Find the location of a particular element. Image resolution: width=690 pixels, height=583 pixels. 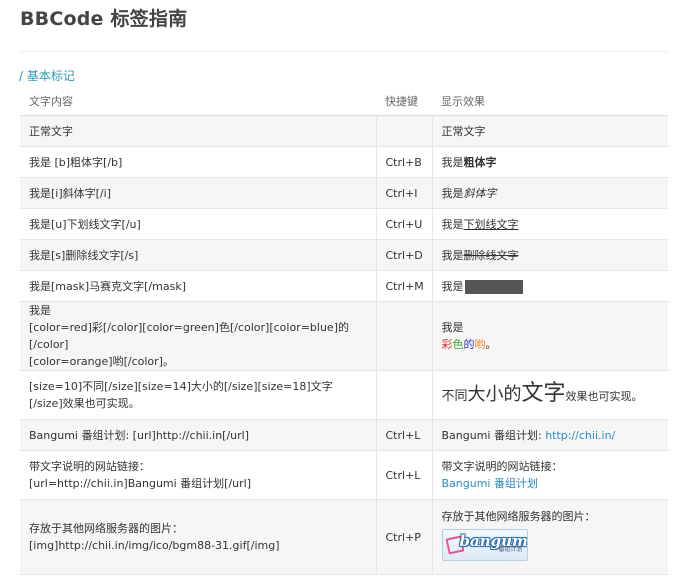

logo-sub: 番组计划 is located at coordinates (510, 549).